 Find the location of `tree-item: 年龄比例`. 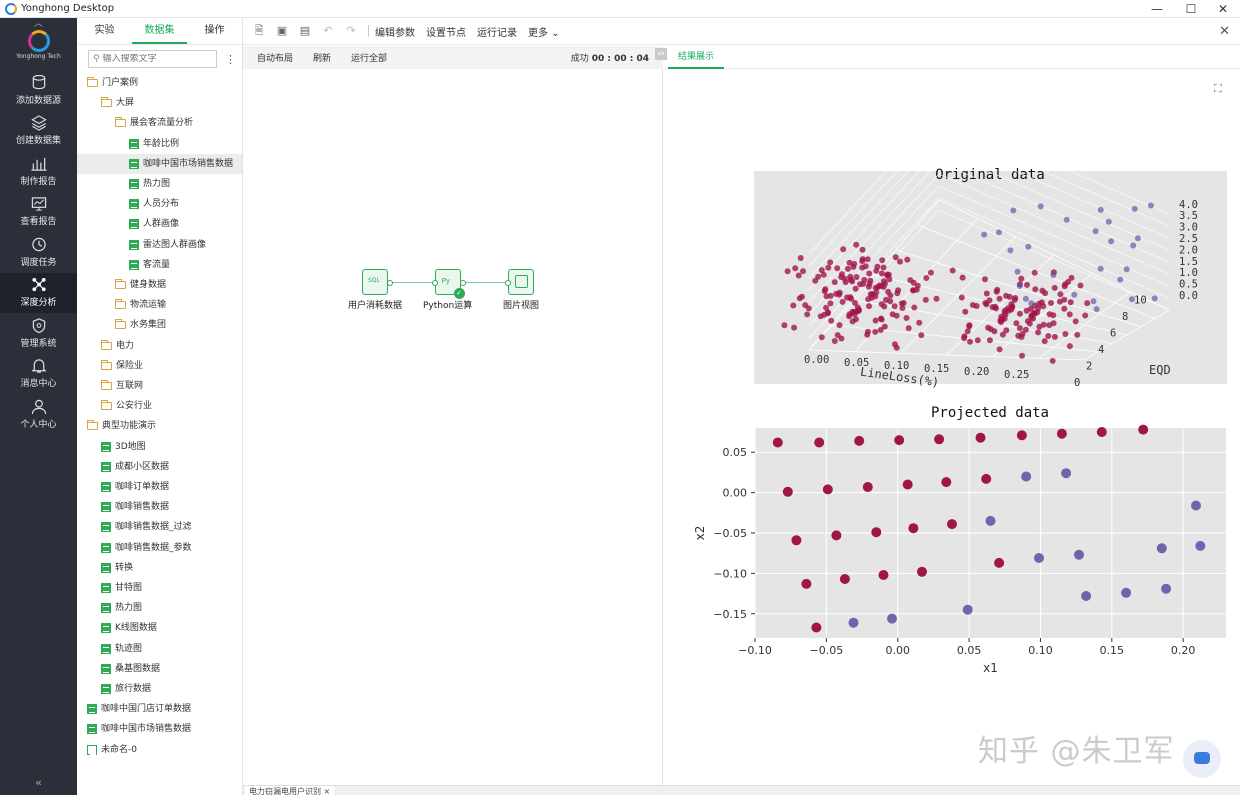

tree-item: 年龄比例 is located at coordinates (159, 144).